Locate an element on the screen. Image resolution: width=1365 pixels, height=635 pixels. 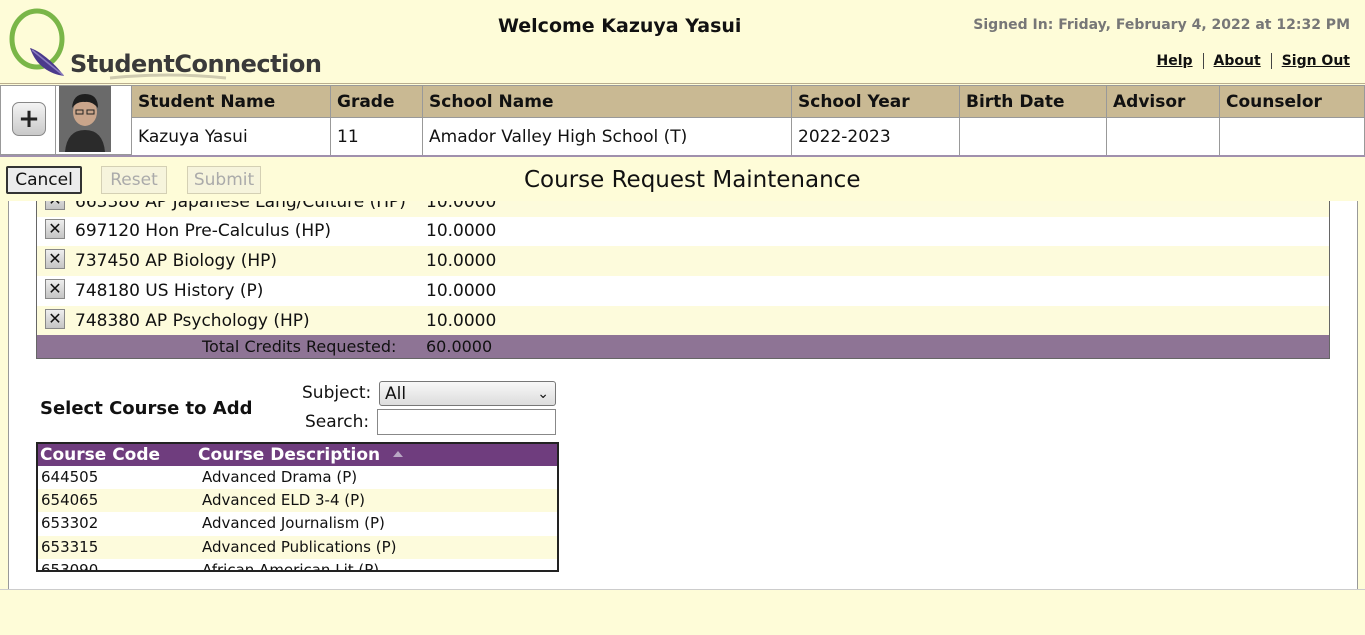
total-credits-row: Total Credits Requested: 60.0000 is located at coordinates (683, 346).